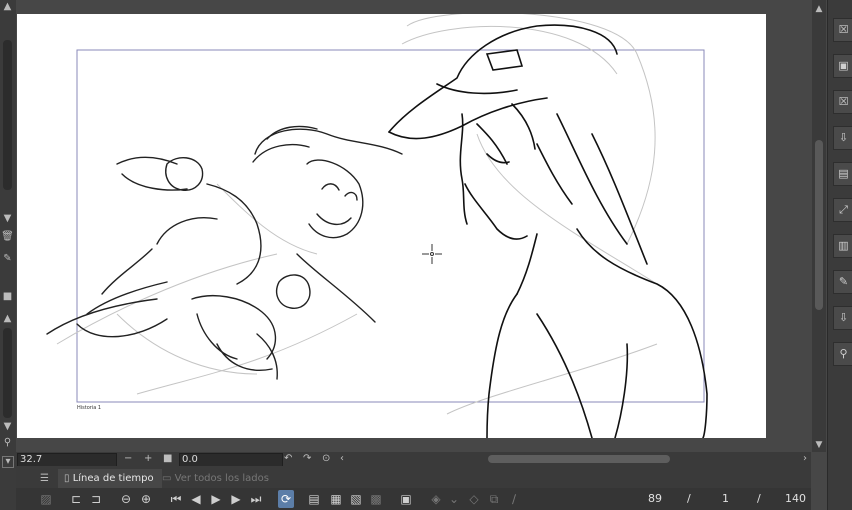  Describe the element at coordinates (436, 499) in the screenshot. I see `keyframe-icon: ◈` at that location.